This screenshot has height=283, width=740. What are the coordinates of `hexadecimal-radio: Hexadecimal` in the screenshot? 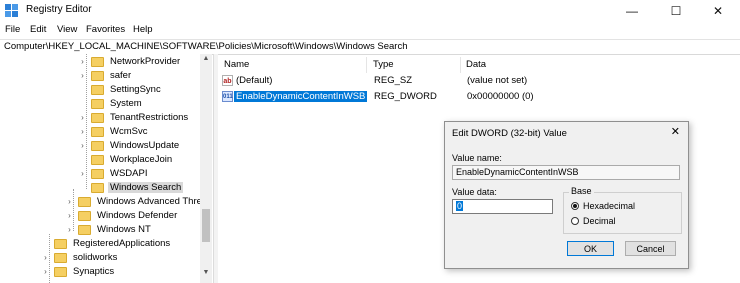 It's located at (603, 206).